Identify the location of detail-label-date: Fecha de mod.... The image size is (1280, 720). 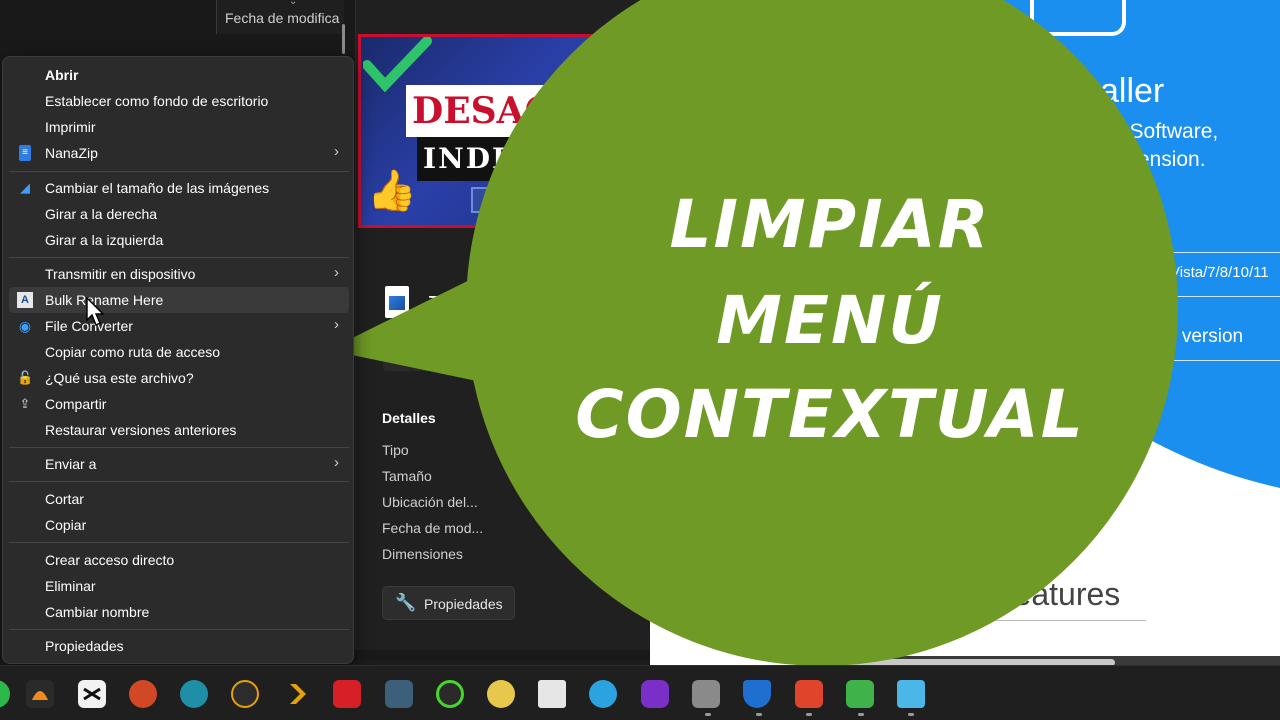
(433, 528).